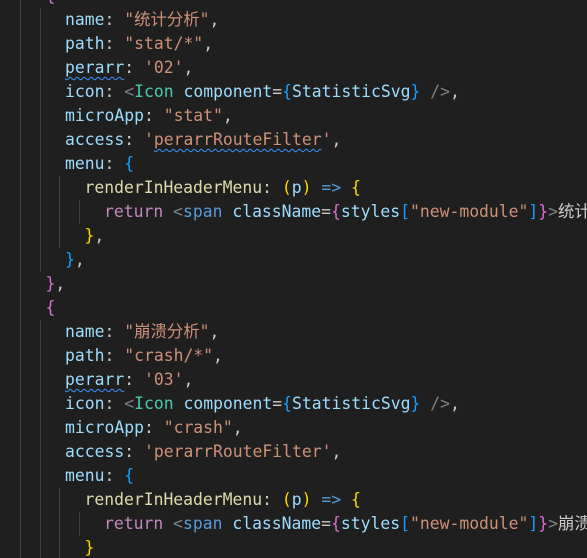  I want to click on code-text: perarr: '03',, so click(129, 380).